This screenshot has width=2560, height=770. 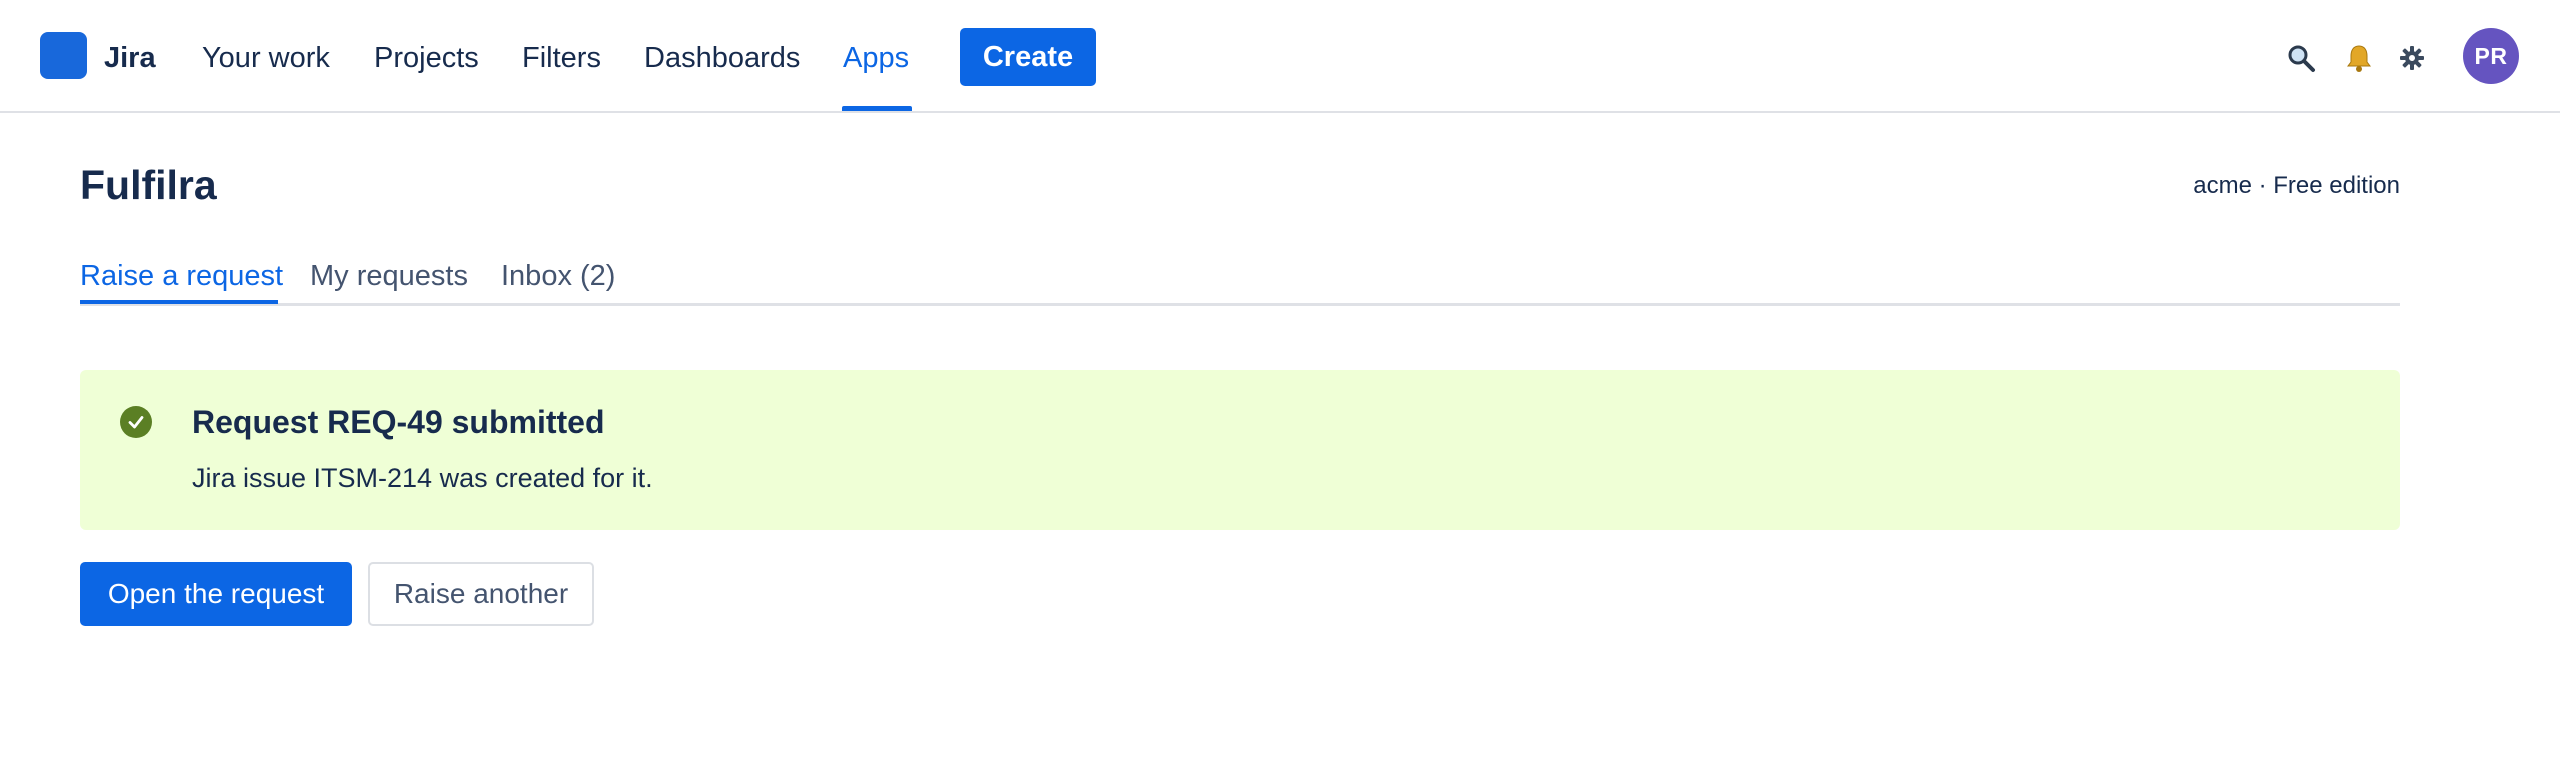 What do you see at coordinates (2491, 56) in the screenshot?
I see `user-avatar: PR` at bounding box center [2491, 56].